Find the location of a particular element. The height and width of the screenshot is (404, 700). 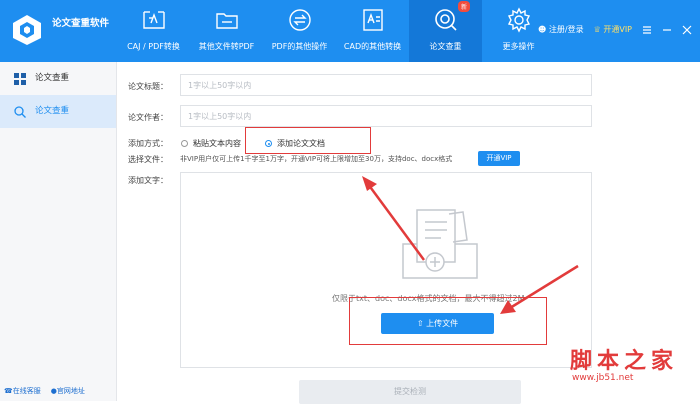

grid-icon is located at coordinates (20, 79).